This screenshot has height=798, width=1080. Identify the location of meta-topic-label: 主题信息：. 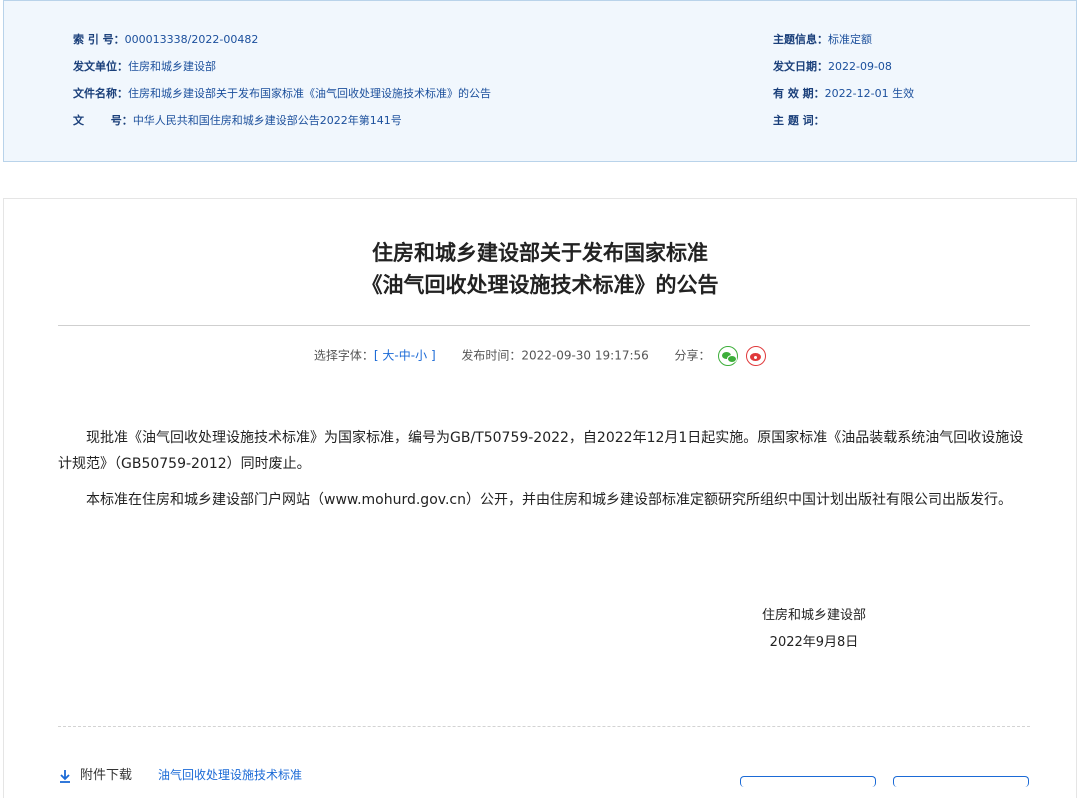
(800, 39).